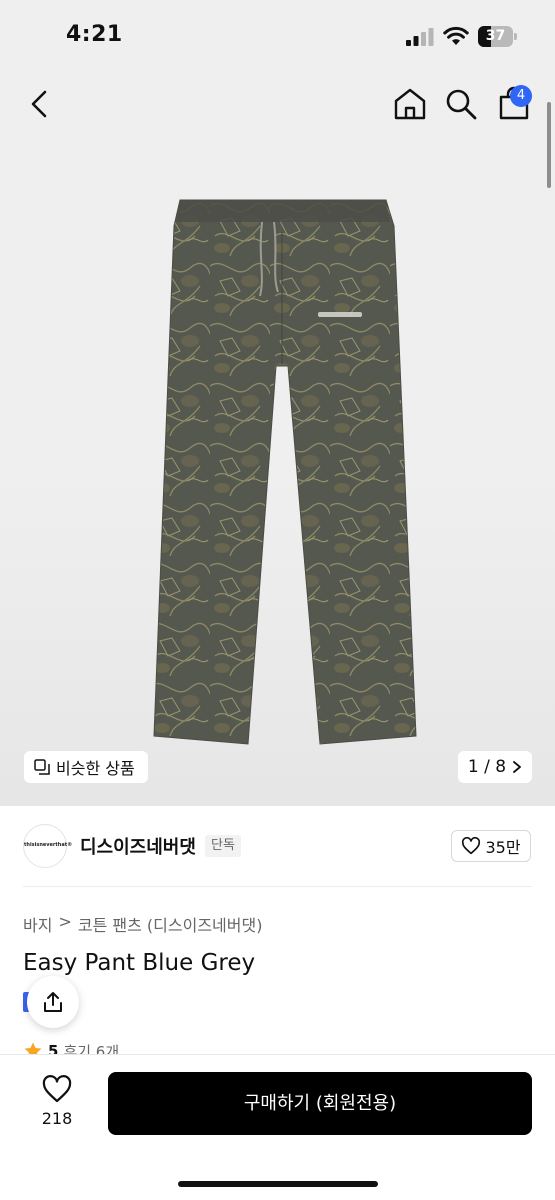 Image resolution: width=555 pixels, height=1200 pixels. What do you see at coordinates (410, 104) in the screenshot?
I see `home-icon` at bounding box center [410, 104].